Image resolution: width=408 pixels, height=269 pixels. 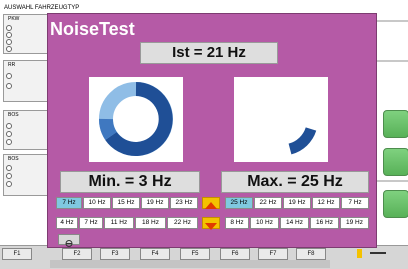 I want to click on function-key: F2, so click(x=77, y=254).